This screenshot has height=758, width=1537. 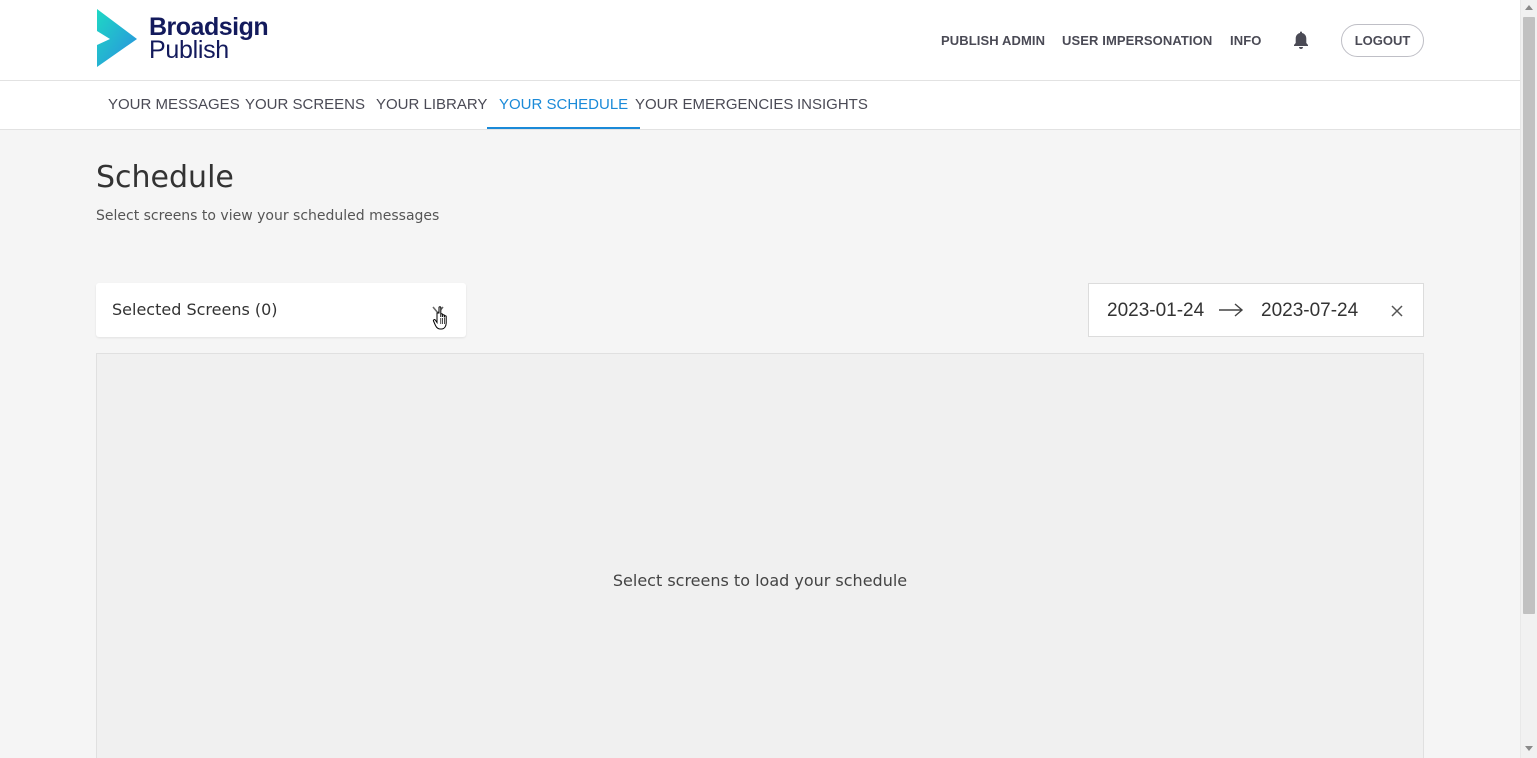 I want to click on selected-screens-label: Selected Screens (0), so click(x=195, y=309).